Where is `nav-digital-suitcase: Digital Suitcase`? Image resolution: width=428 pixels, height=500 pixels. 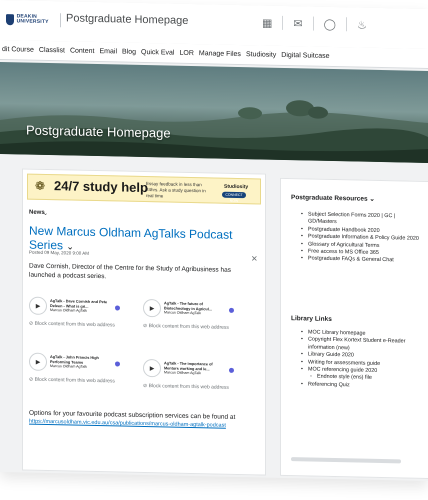 nav-digital-suitcase: Digital Suitcase is located at coordinates (305, 56).